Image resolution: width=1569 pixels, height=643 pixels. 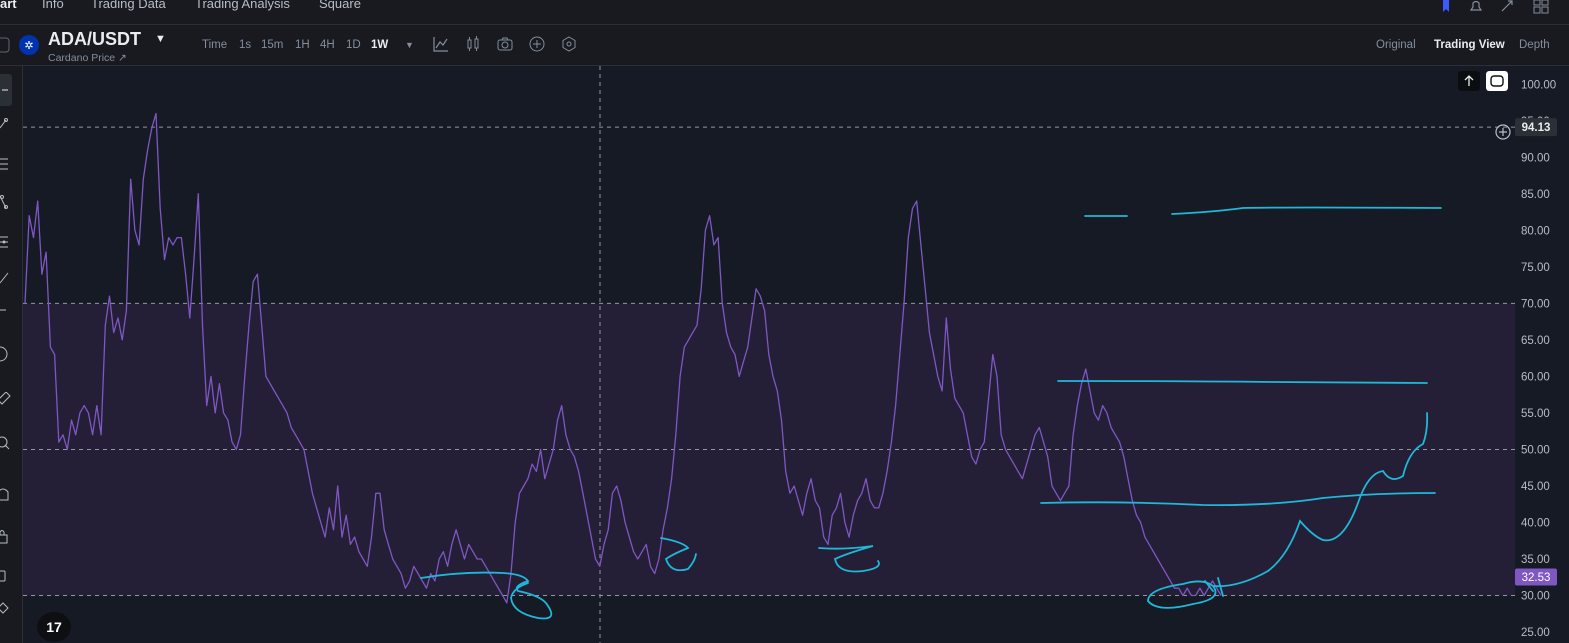 What do you see at coordinates (242, 5) in the screenshot?
I see `tab-trading-analysis: Trading Analysis` at bounding box center [242, 5].